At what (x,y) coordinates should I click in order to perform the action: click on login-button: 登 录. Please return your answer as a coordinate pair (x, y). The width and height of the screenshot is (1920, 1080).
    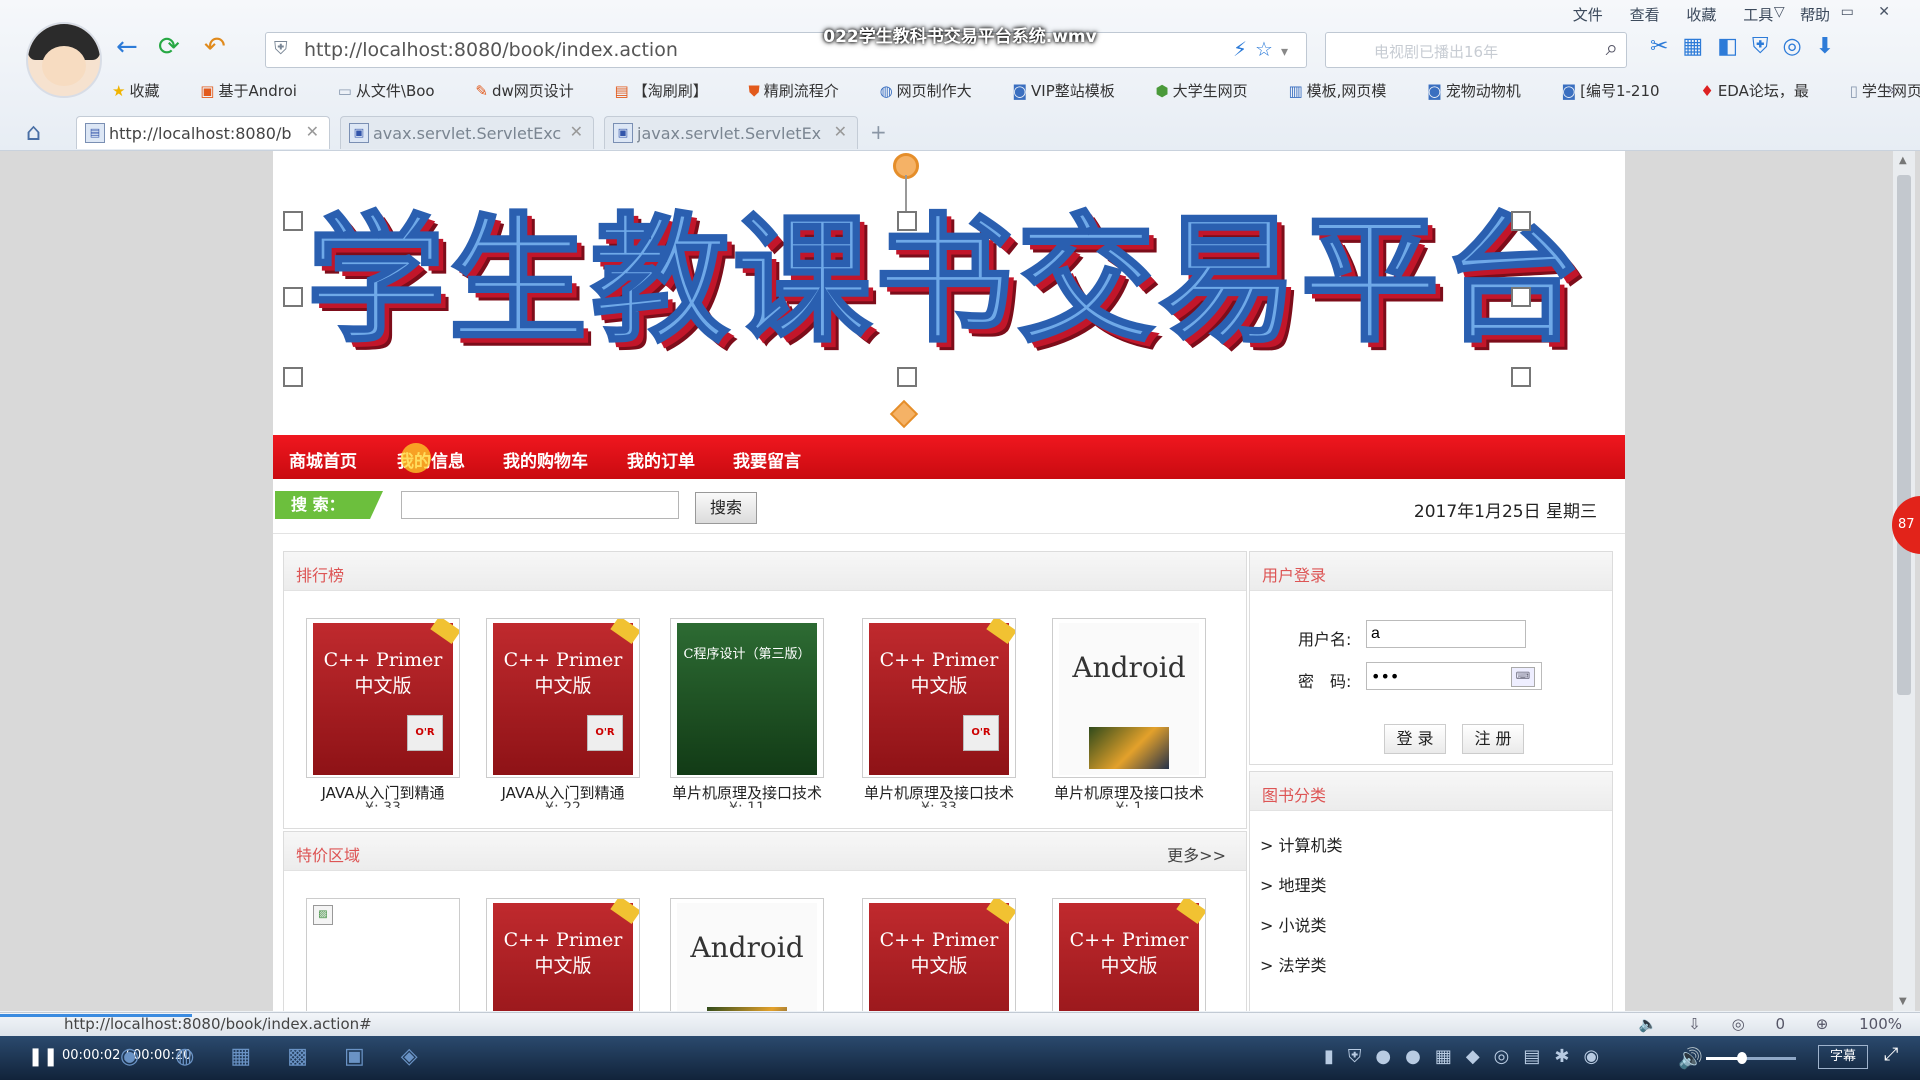
    Looking at the image, I should click on (1415, 739).